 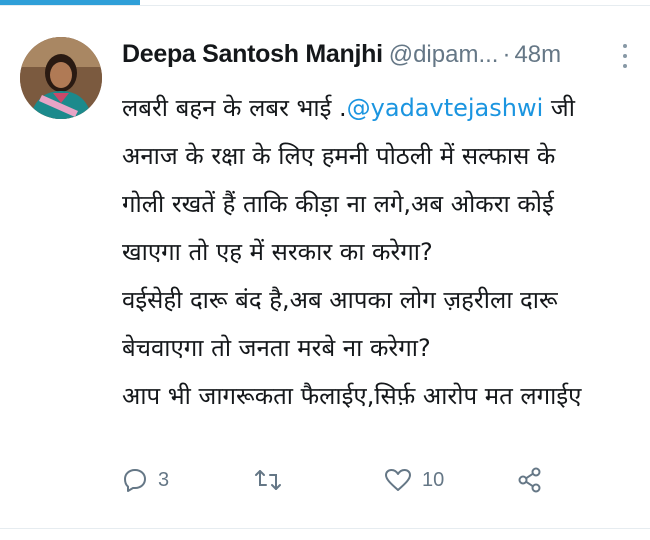 What do you see at coordinates (559, 108) in the screenshot?
I see `tweet-line-text: जी` at bounding box center [559, 108].